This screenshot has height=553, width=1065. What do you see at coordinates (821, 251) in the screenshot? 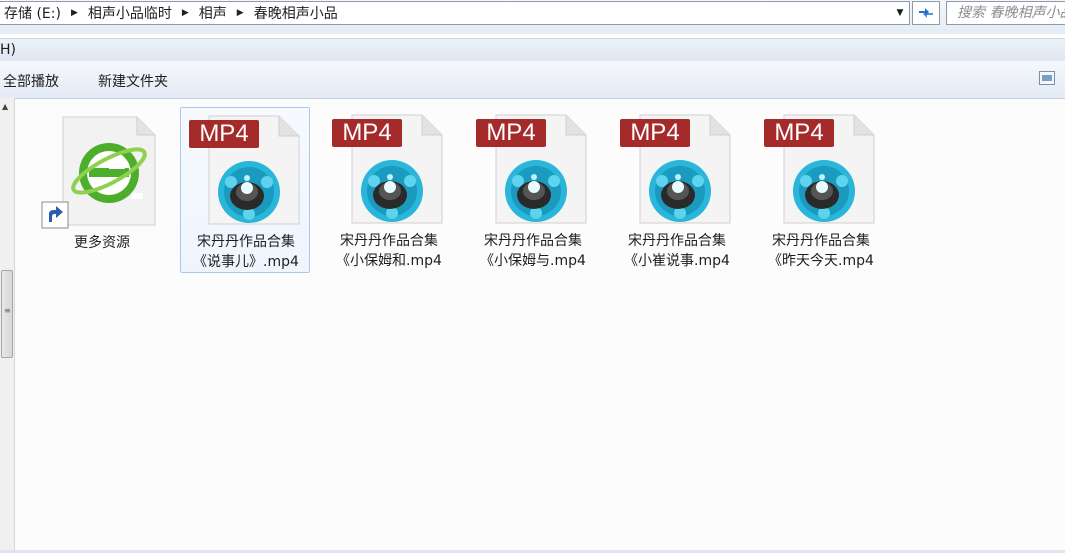
I see `file-name: 宋丹丹作品合集 《昨天今天.mp4` at bounding box center [821, 251].